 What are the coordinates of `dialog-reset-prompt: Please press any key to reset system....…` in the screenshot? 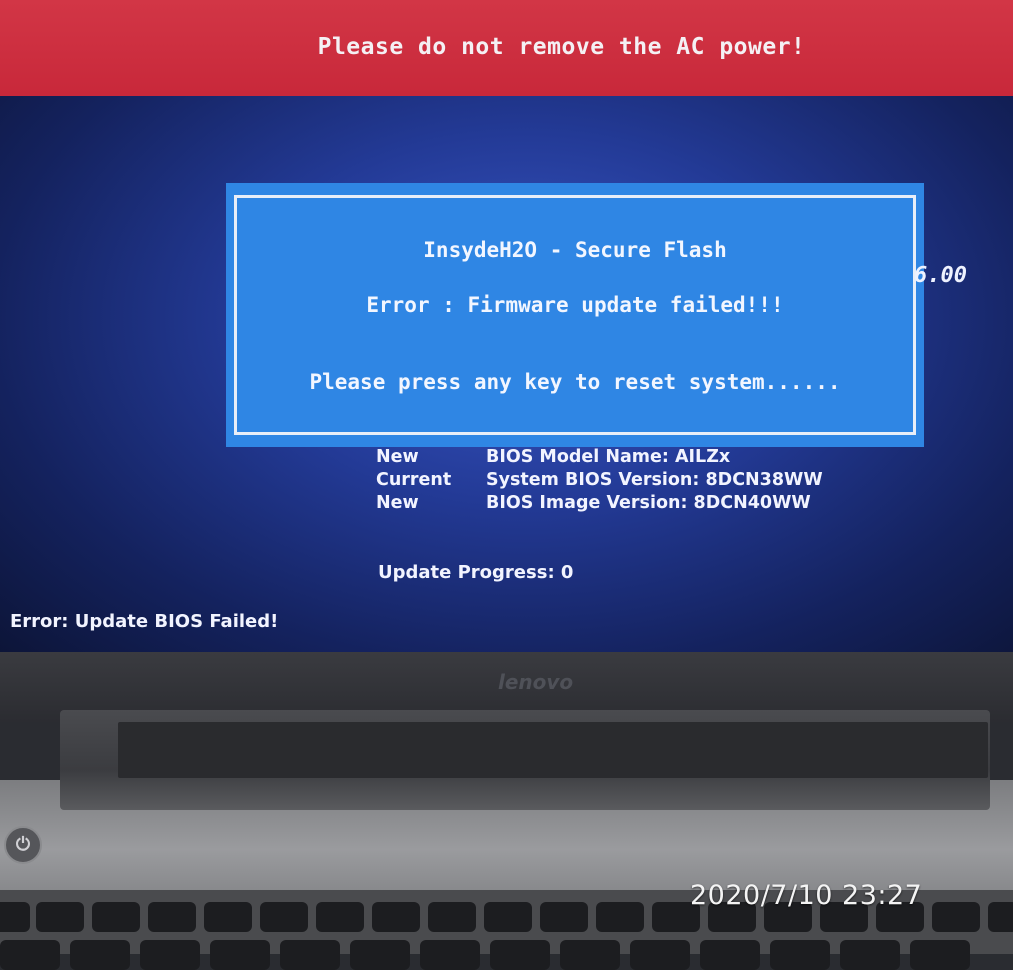 It's located at (575, 382).